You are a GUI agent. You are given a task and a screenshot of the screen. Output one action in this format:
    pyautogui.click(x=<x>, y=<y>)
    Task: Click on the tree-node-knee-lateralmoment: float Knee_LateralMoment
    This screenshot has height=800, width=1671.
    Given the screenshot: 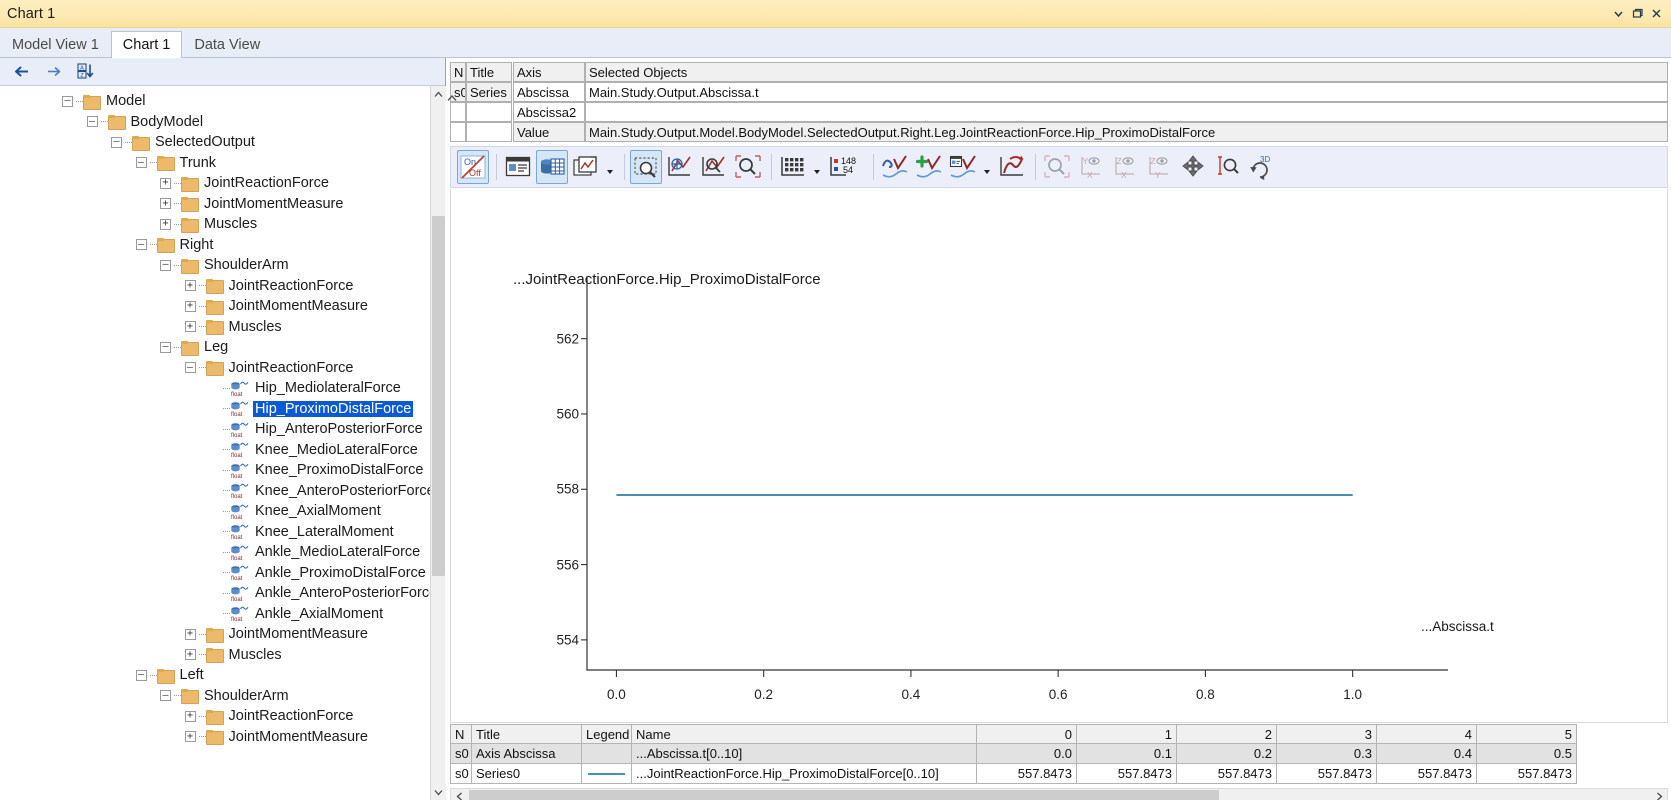 What is the action you would take?
    pyautogui.click(x=223, y=532)
    